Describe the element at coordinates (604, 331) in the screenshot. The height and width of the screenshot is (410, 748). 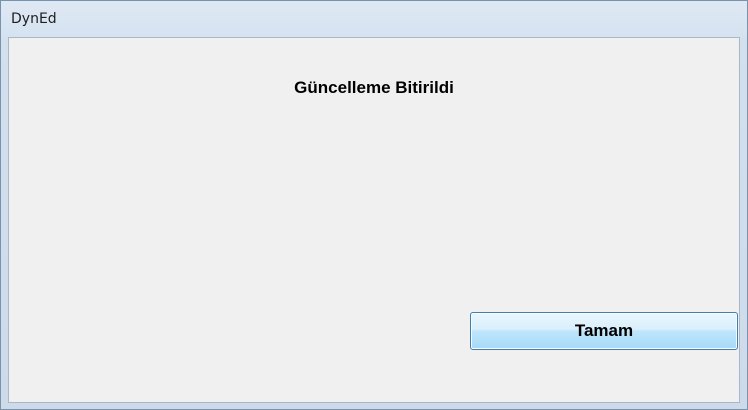
I see `ok-button: Tamam` at that location.